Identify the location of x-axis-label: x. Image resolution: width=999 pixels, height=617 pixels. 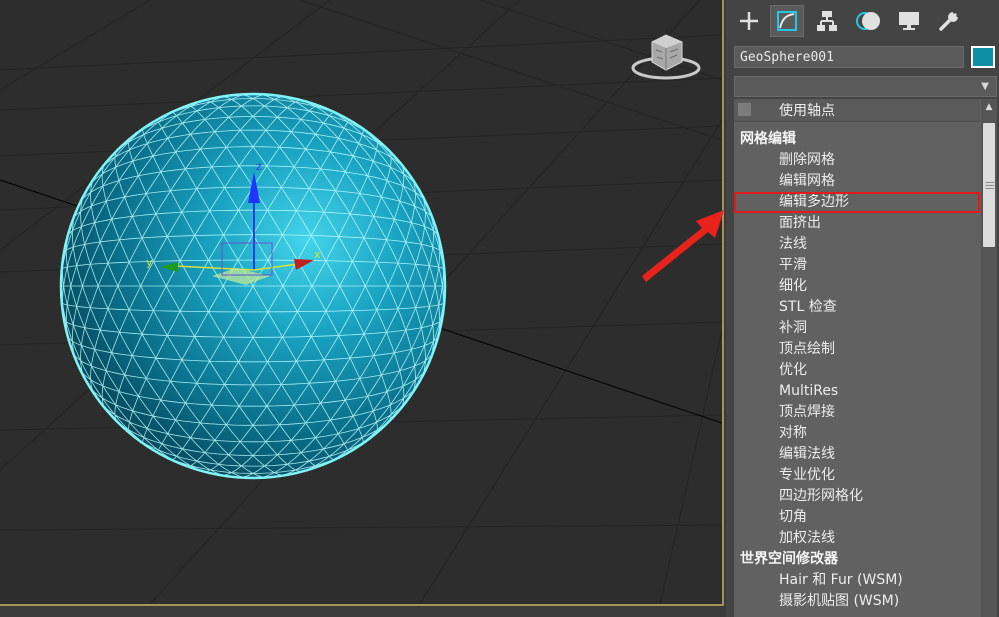
(317, 254).